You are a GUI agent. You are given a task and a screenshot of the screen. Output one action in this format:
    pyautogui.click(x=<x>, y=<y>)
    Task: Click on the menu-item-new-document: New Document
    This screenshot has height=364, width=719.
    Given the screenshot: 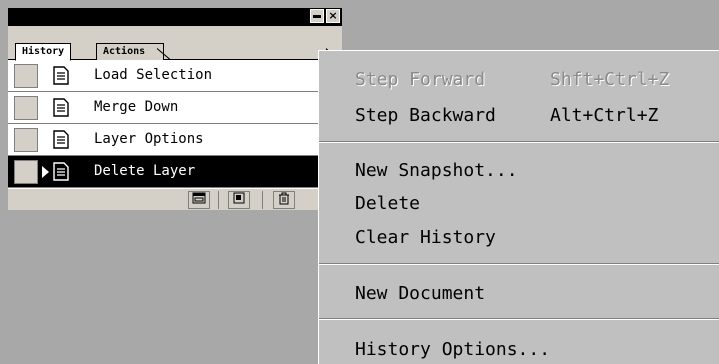 What is the action you would take?
    pyautogui.click(x=420, y=294)
    